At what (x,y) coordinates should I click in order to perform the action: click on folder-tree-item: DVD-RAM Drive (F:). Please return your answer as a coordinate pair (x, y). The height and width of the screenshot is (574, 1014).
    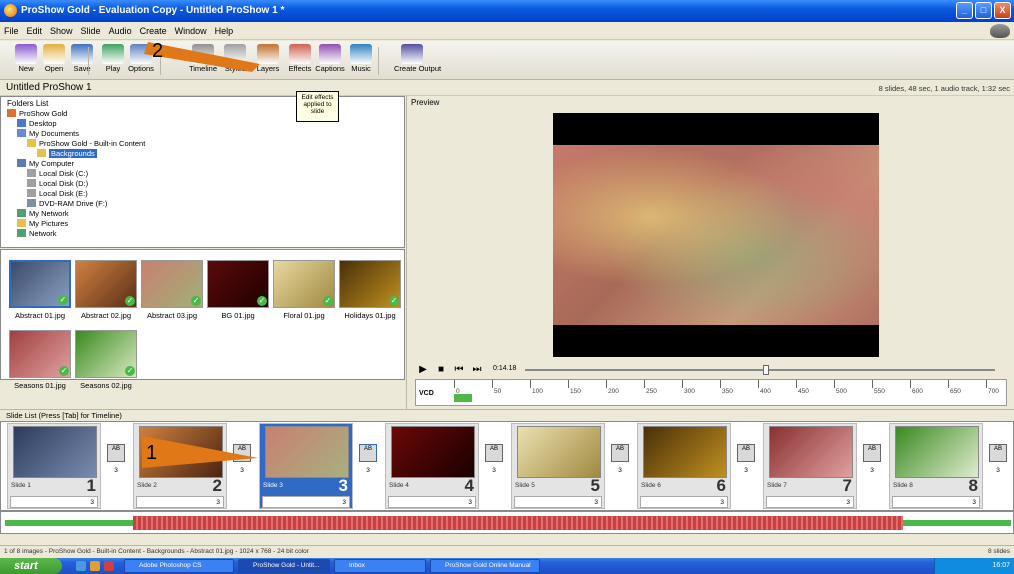
    Looking at the image, I should click on (67, 204).